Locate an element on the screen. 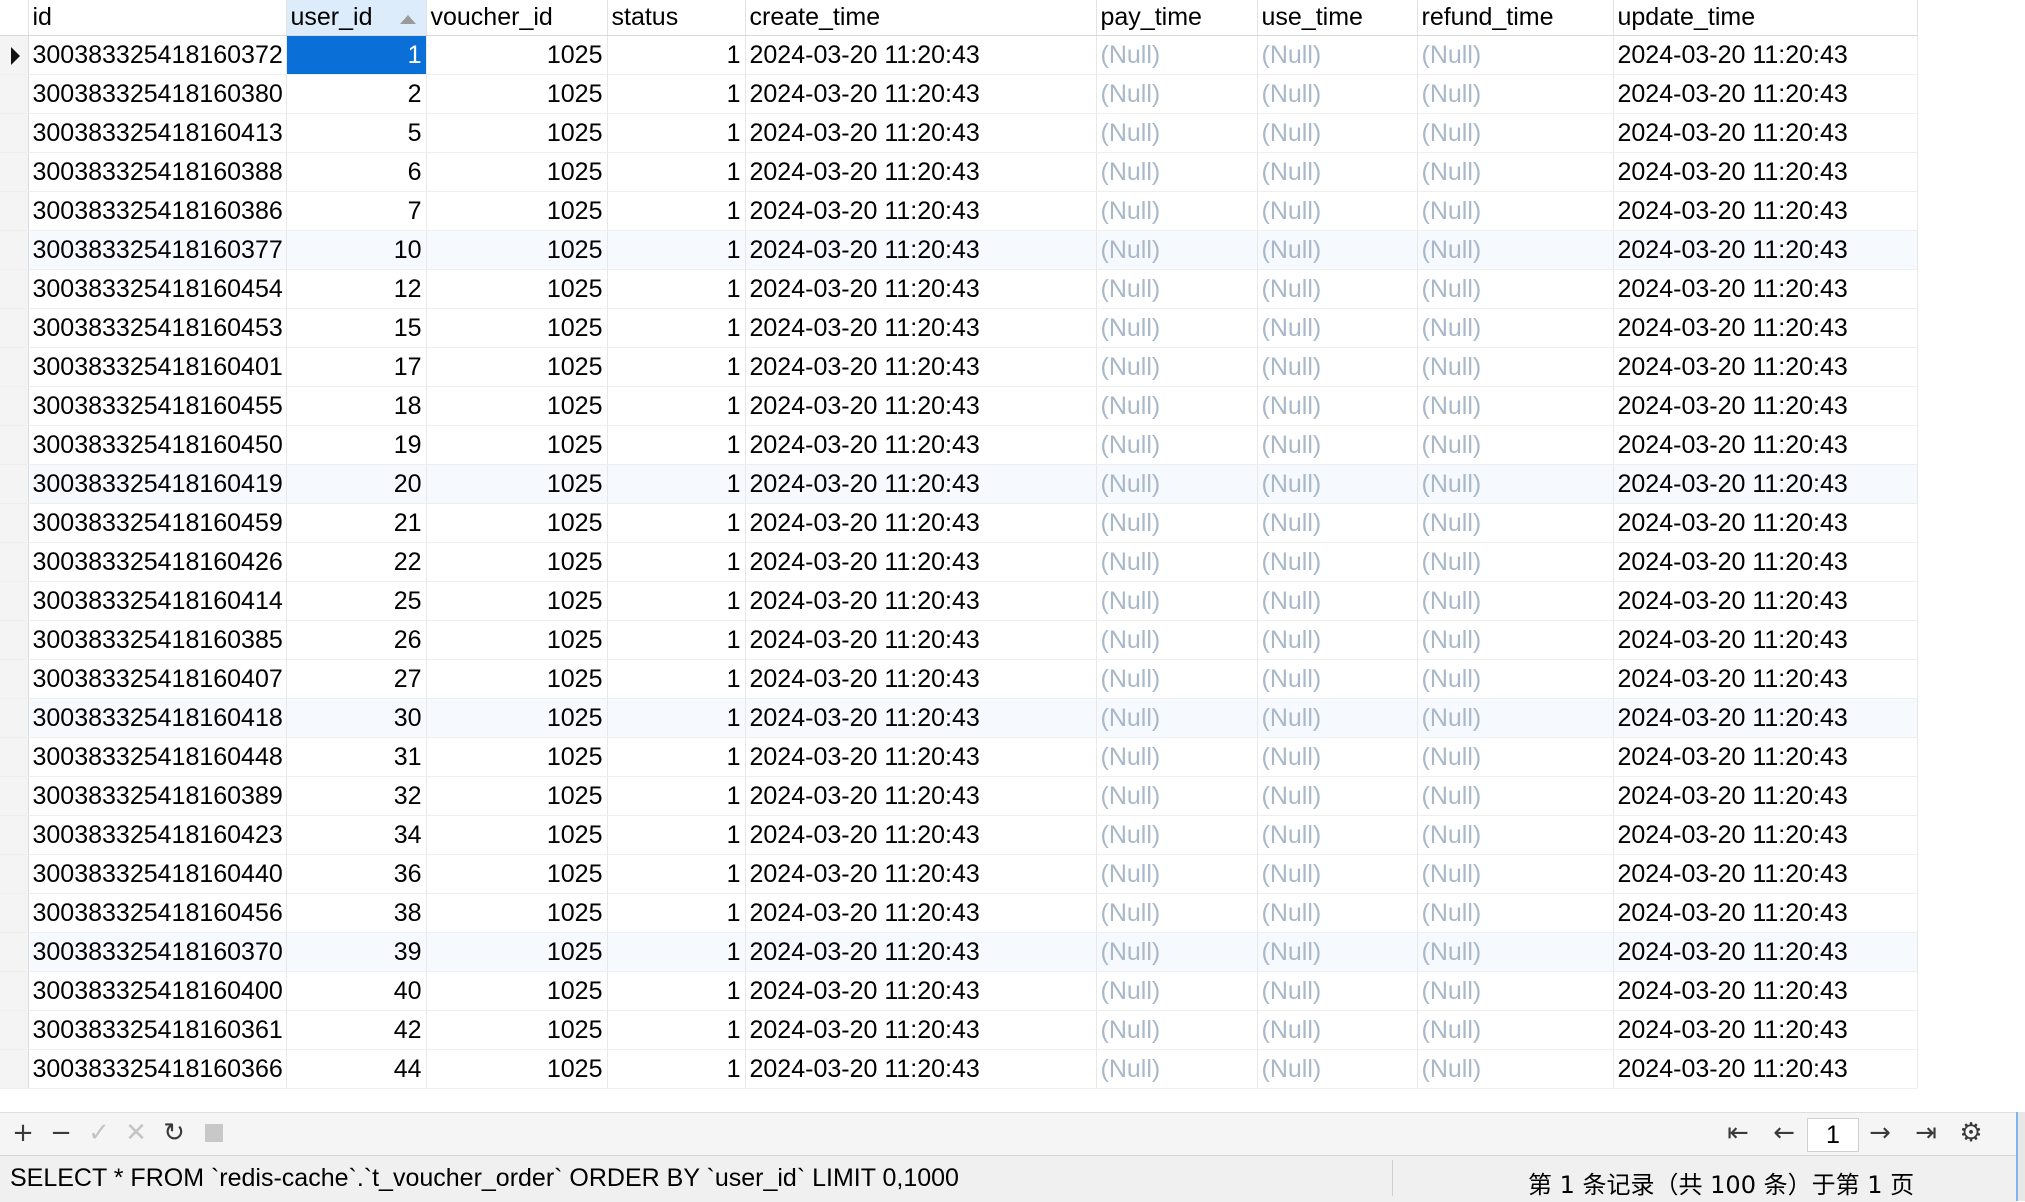 This screenshot has height=1202, width=2025. cell-user-id: 19 is located at coordinates (356, 445).